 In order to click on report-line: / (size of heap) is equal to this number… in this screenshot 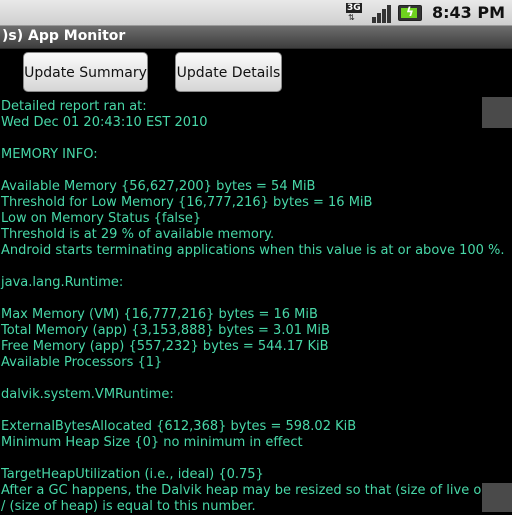, I will do `click(128, 506)`.